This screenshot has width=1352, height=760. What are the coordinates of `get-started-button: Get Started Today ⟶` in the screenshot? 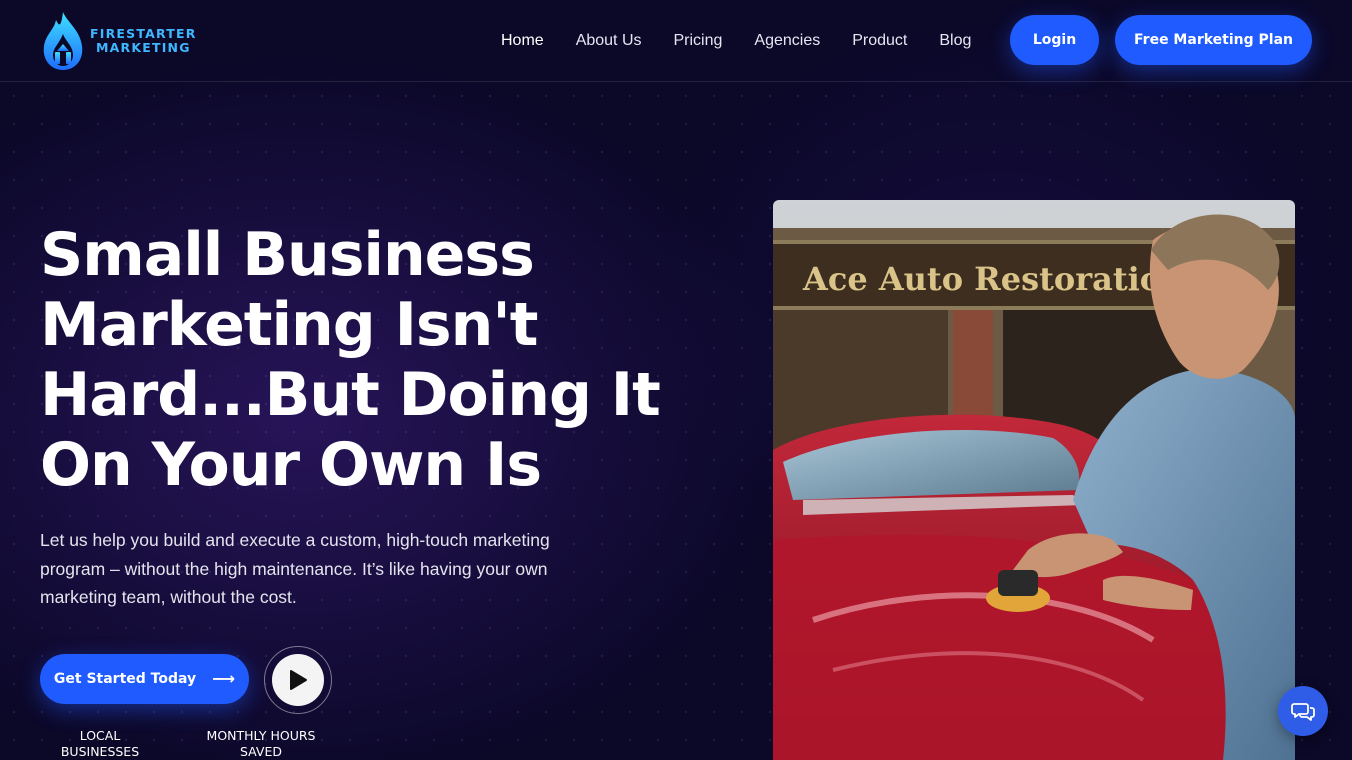 It's located at (144, 679).